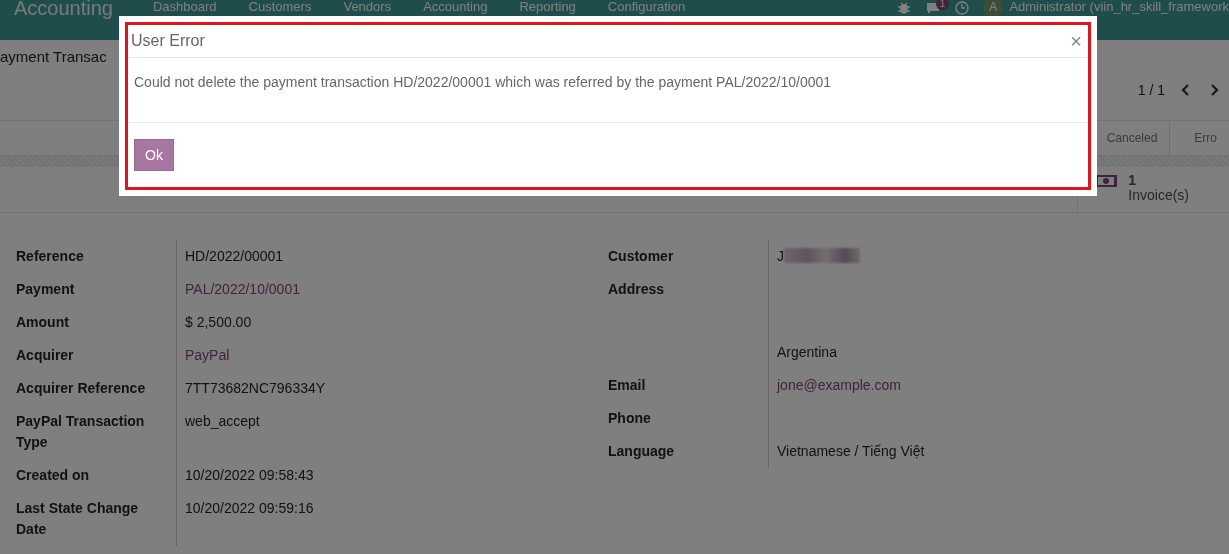  Describe the element at coordinates (904, 8) in the screenshot. I see `bug-icon` at that location.